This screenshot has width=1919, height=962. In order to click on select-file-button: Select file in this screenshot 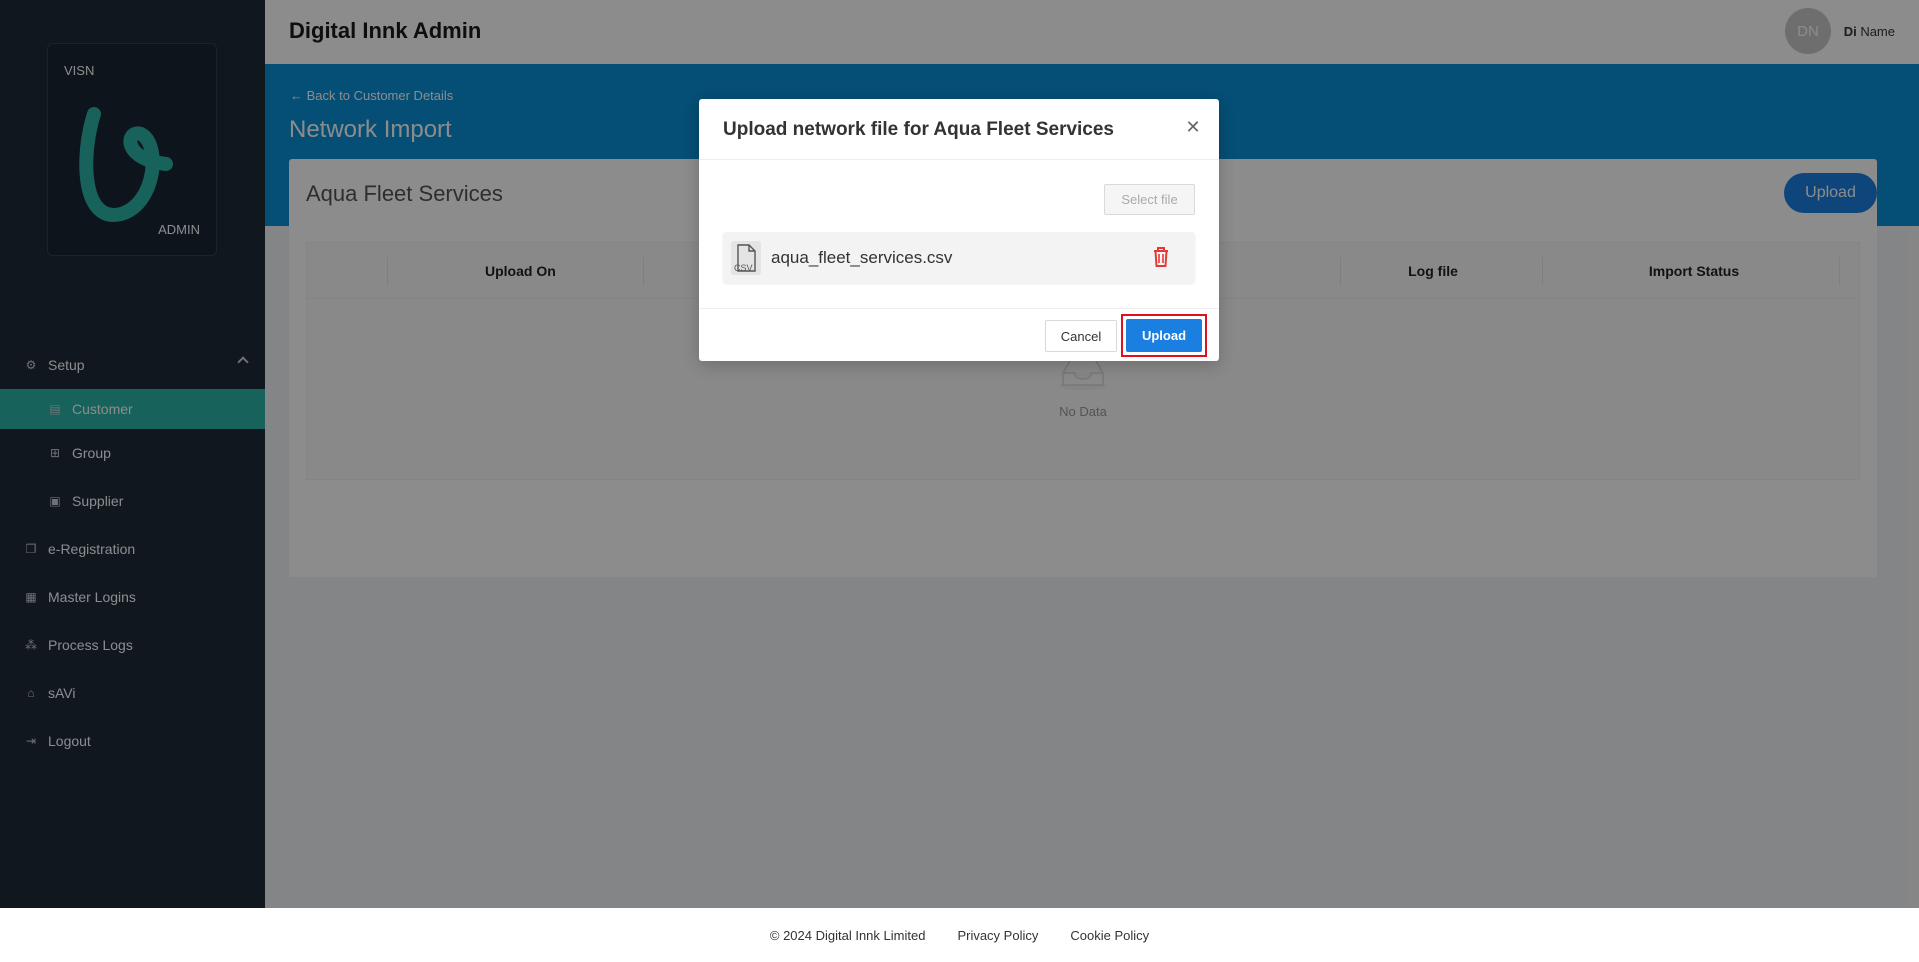, I will do `click(1149, 199)`.